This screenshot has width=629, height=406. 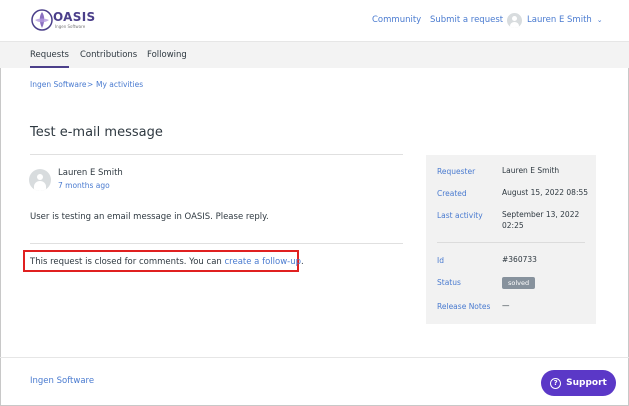 What do you see at coordinates (599, 20) in the screenshot?
I see `chevron-down-icon: ⌄` at bounding box center [599, 20].